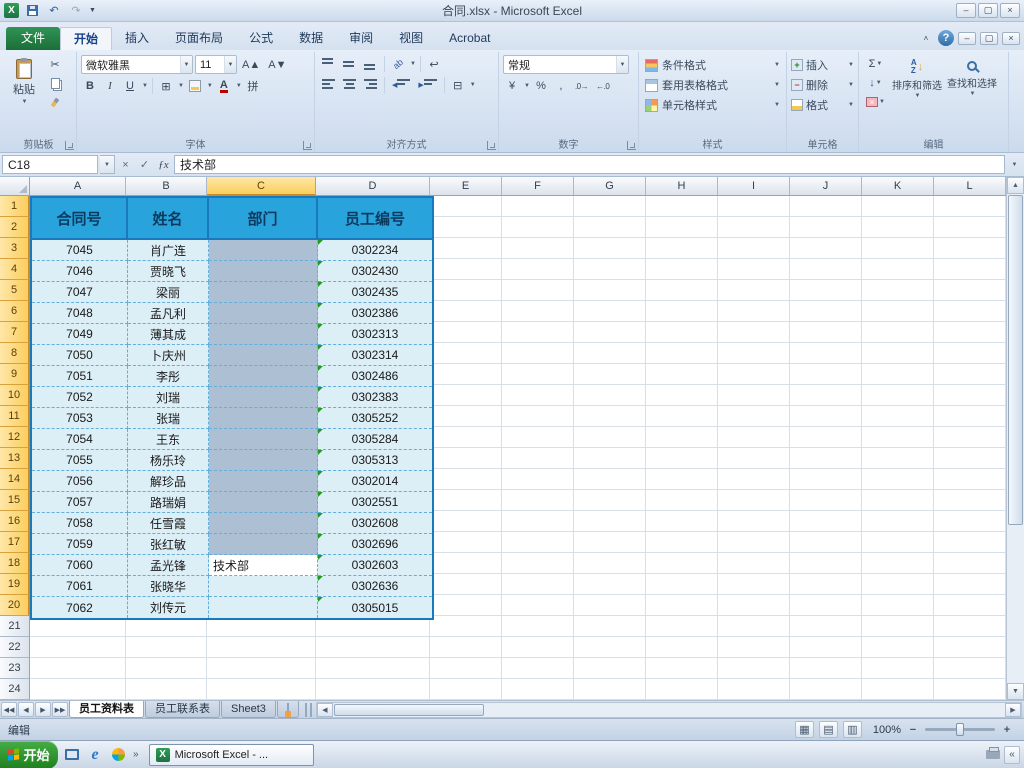 Image resolution: width=1024 pixels, height=768 pixels. Describe the element at coordinates (15, 521) in the screenshot. I see `row-header-16: 16` at that location.